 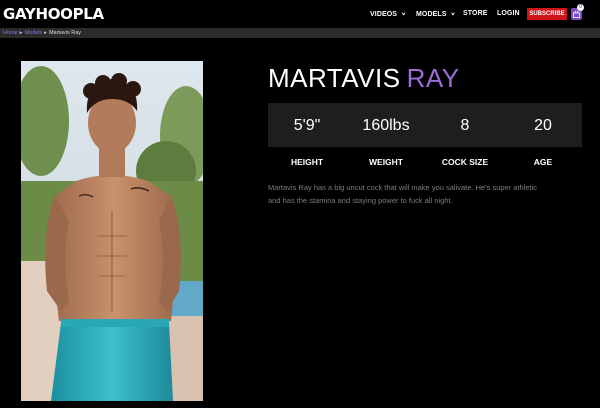 What do you see at coordinates (384, 14) in the screenshot?
I see `nav-videos-label: VIDEOS` at bounding box center [384, 14].